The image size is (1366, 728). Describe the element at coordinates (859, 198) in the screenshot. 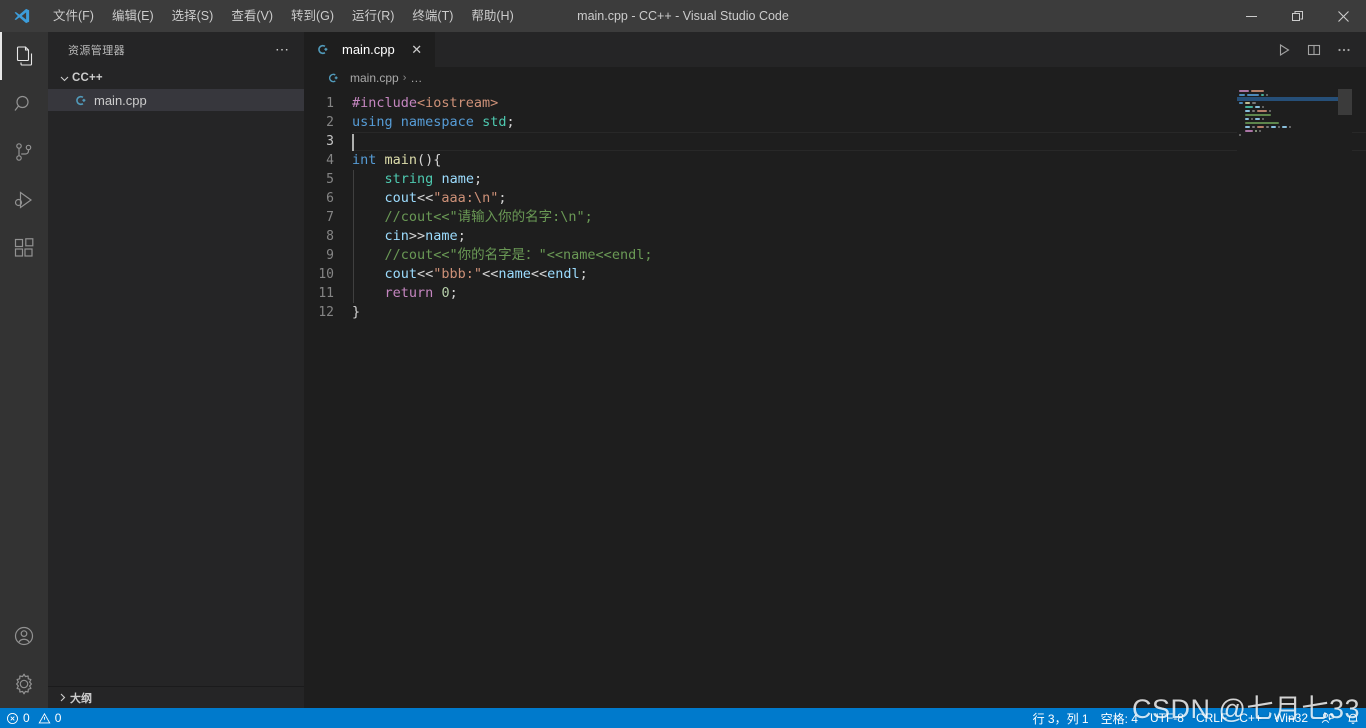

I see `code-line-content: cout<<"aaa:\n";` at that location.